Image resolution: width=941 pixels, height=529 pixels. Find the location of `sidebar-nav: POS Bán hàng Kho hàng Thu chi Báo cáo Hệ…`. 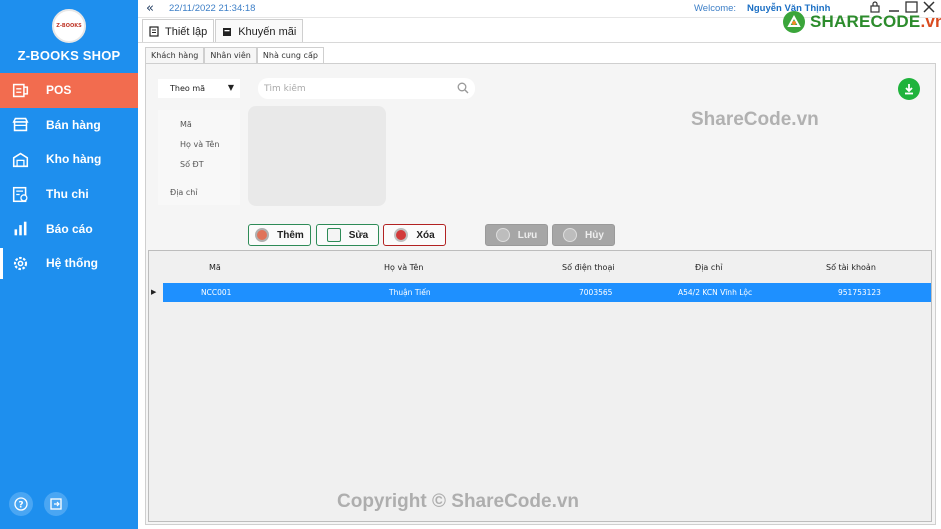

sidebar-nav: POS Bán hàng Kho hàng Thu chi Báo cáo Hệ… is located at coordinates (69, 177).